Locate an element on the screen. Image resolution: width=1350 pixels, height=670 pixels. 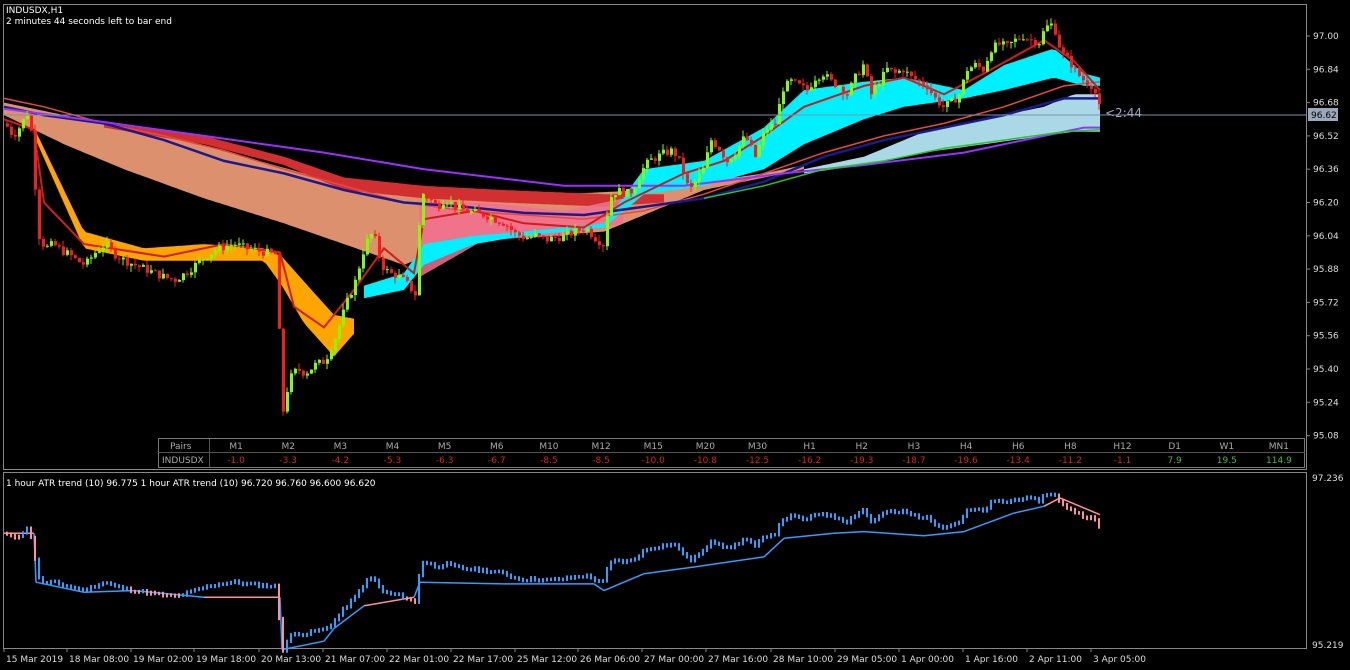
table-col-header: M12 is located at coordinates (600, 447).